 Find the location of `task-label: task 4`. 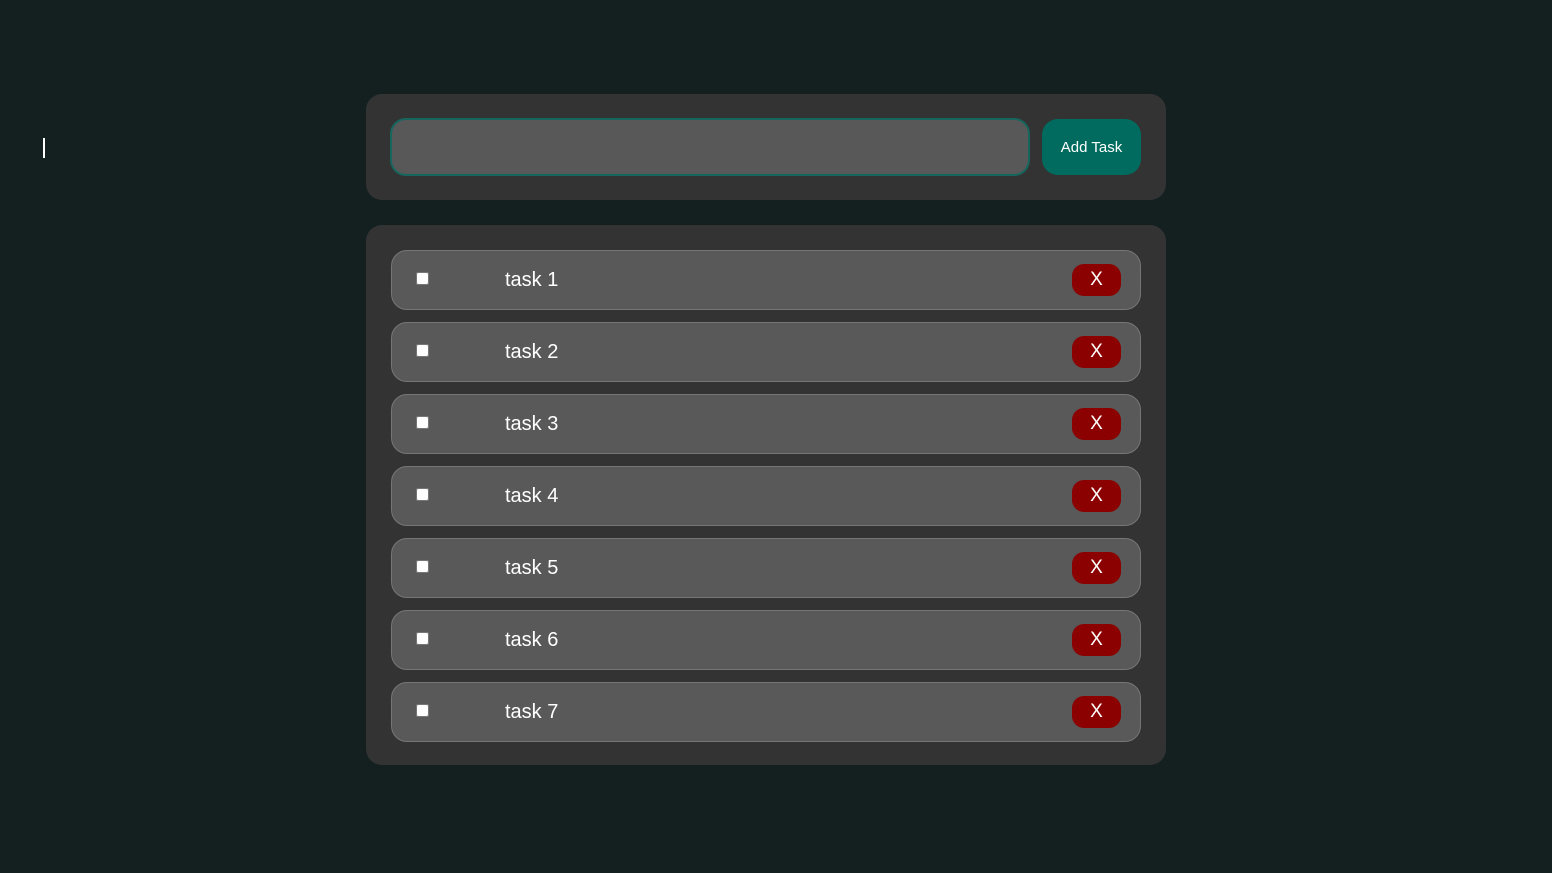

task-label: task 4 is located at coordinates (532, 496).